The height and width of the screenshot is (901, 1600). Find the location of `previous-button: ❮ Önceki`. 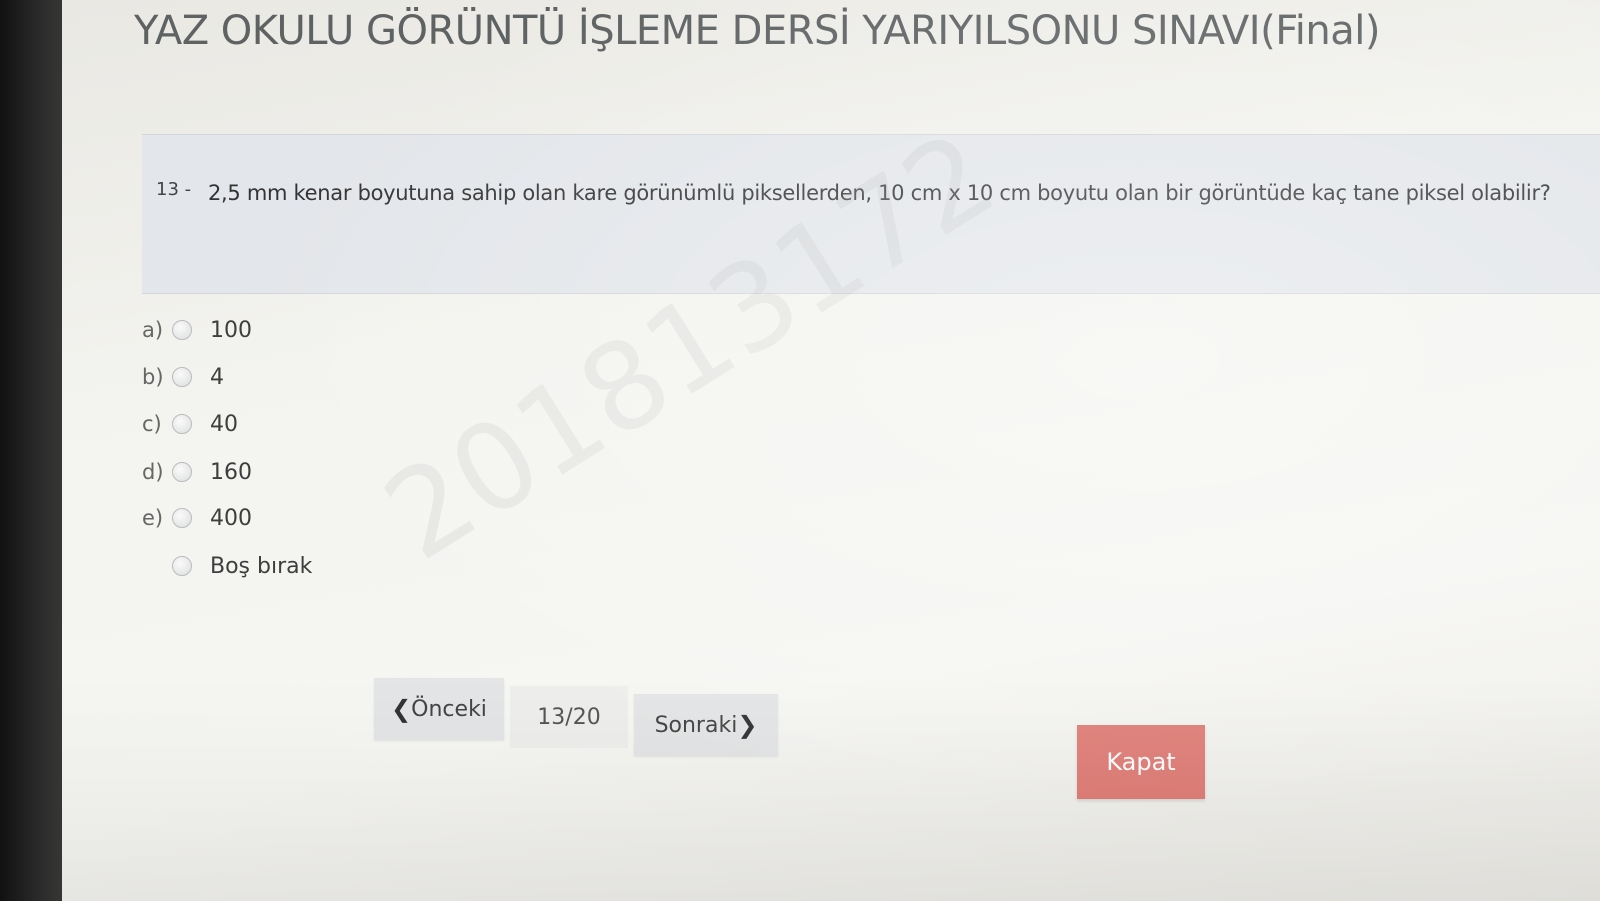

previous-button: ❮ Önceki is located at coordinates (439, 709).